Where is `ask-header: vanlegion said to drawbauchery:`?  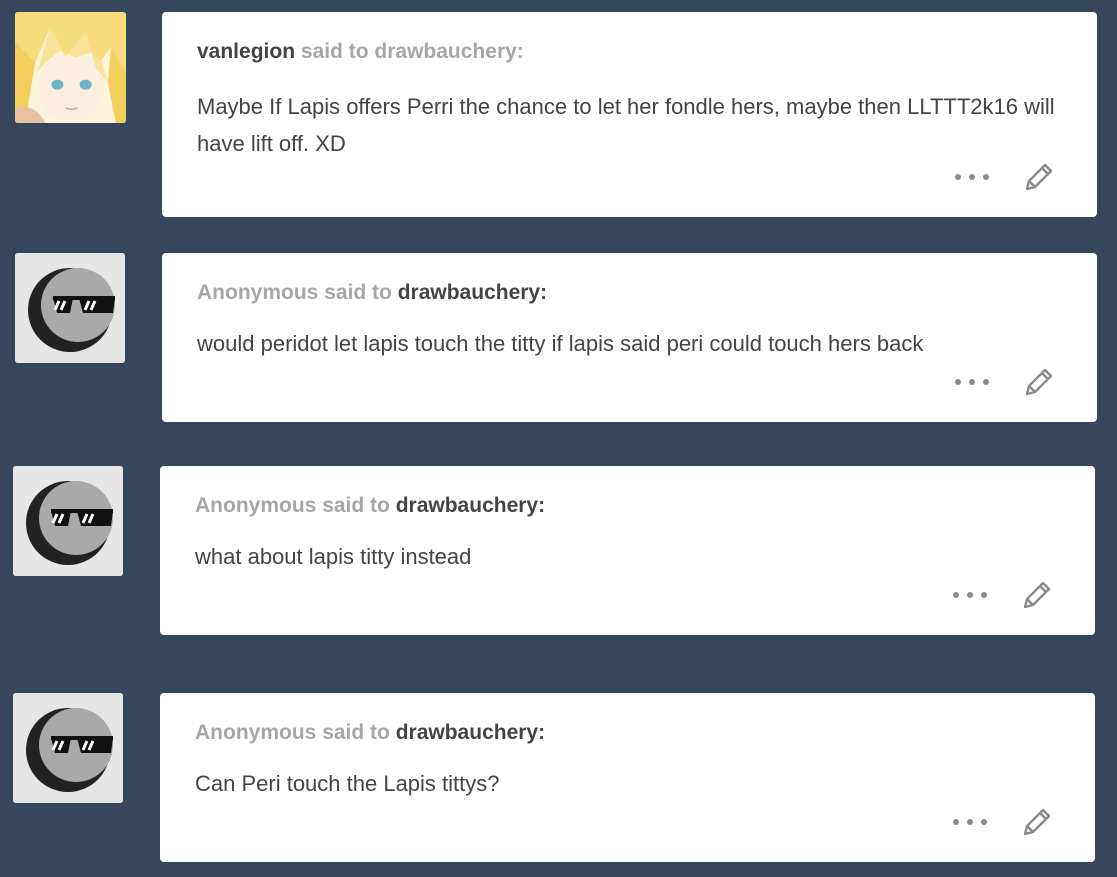 ask-header: vanlegion said to drawbauchery: is located at coordinates (360, 51).